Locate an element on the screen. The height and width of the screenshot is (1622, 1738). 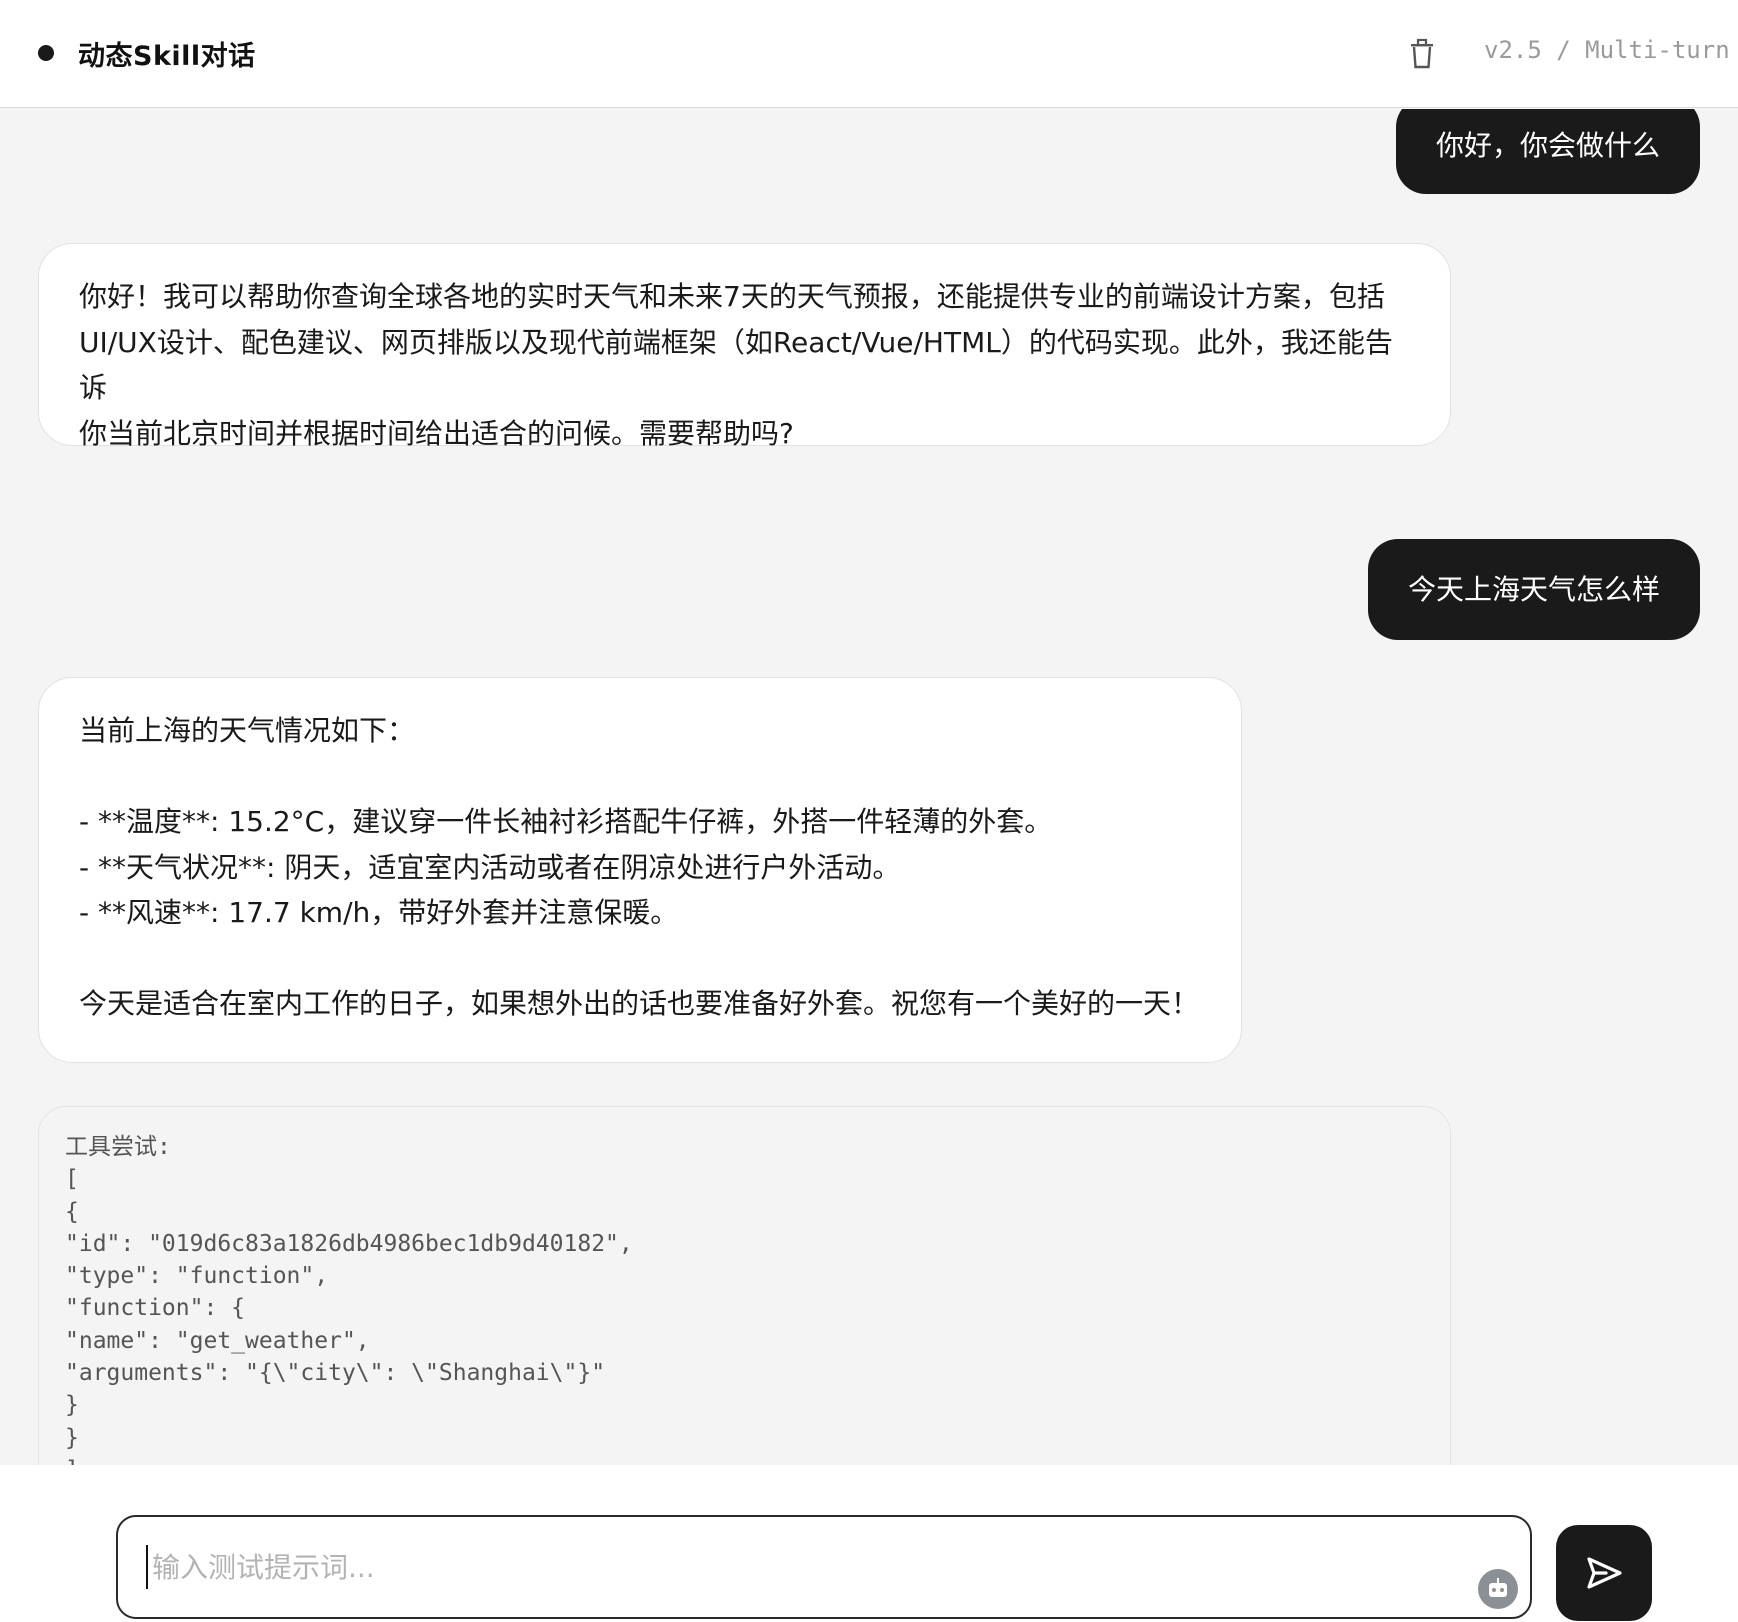
version-label: v2.5 / Multi-turn is located at coordinates (1607, 50).